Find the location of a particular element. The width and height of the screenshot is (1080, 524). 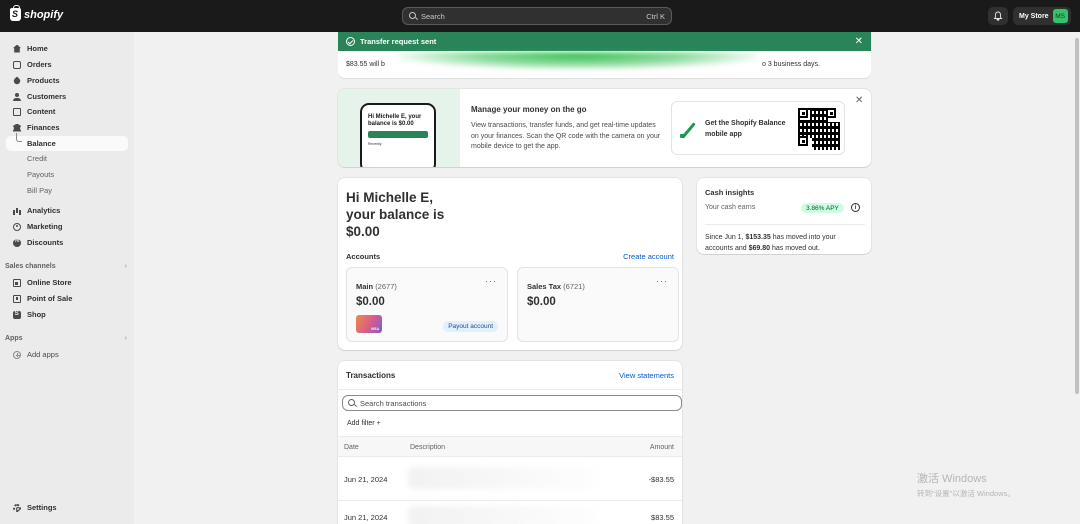

sidebar-item-home: Home is located at coordinates (67, 48).